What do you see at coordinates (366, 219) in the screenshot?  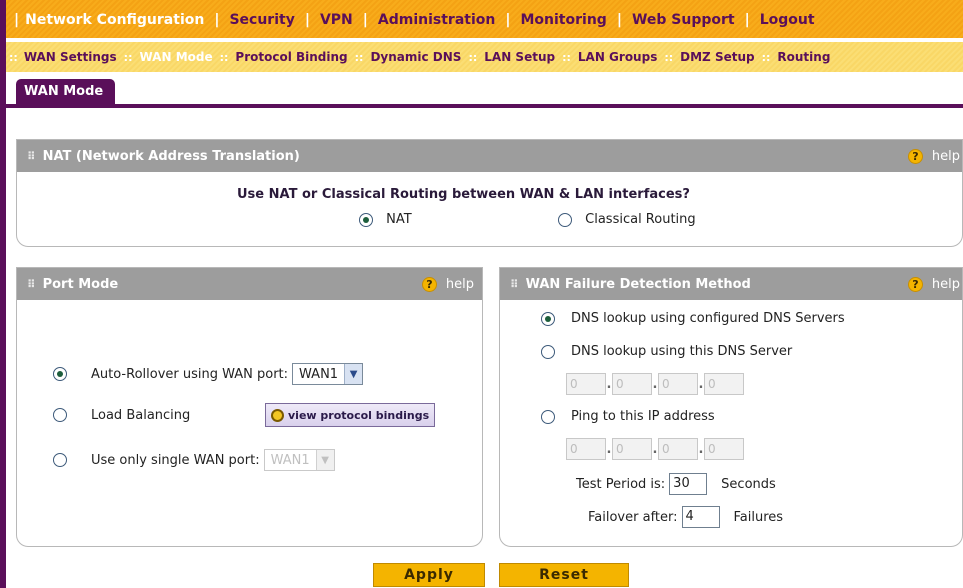 I see `radio-nat` at bounding box center [366, 219].